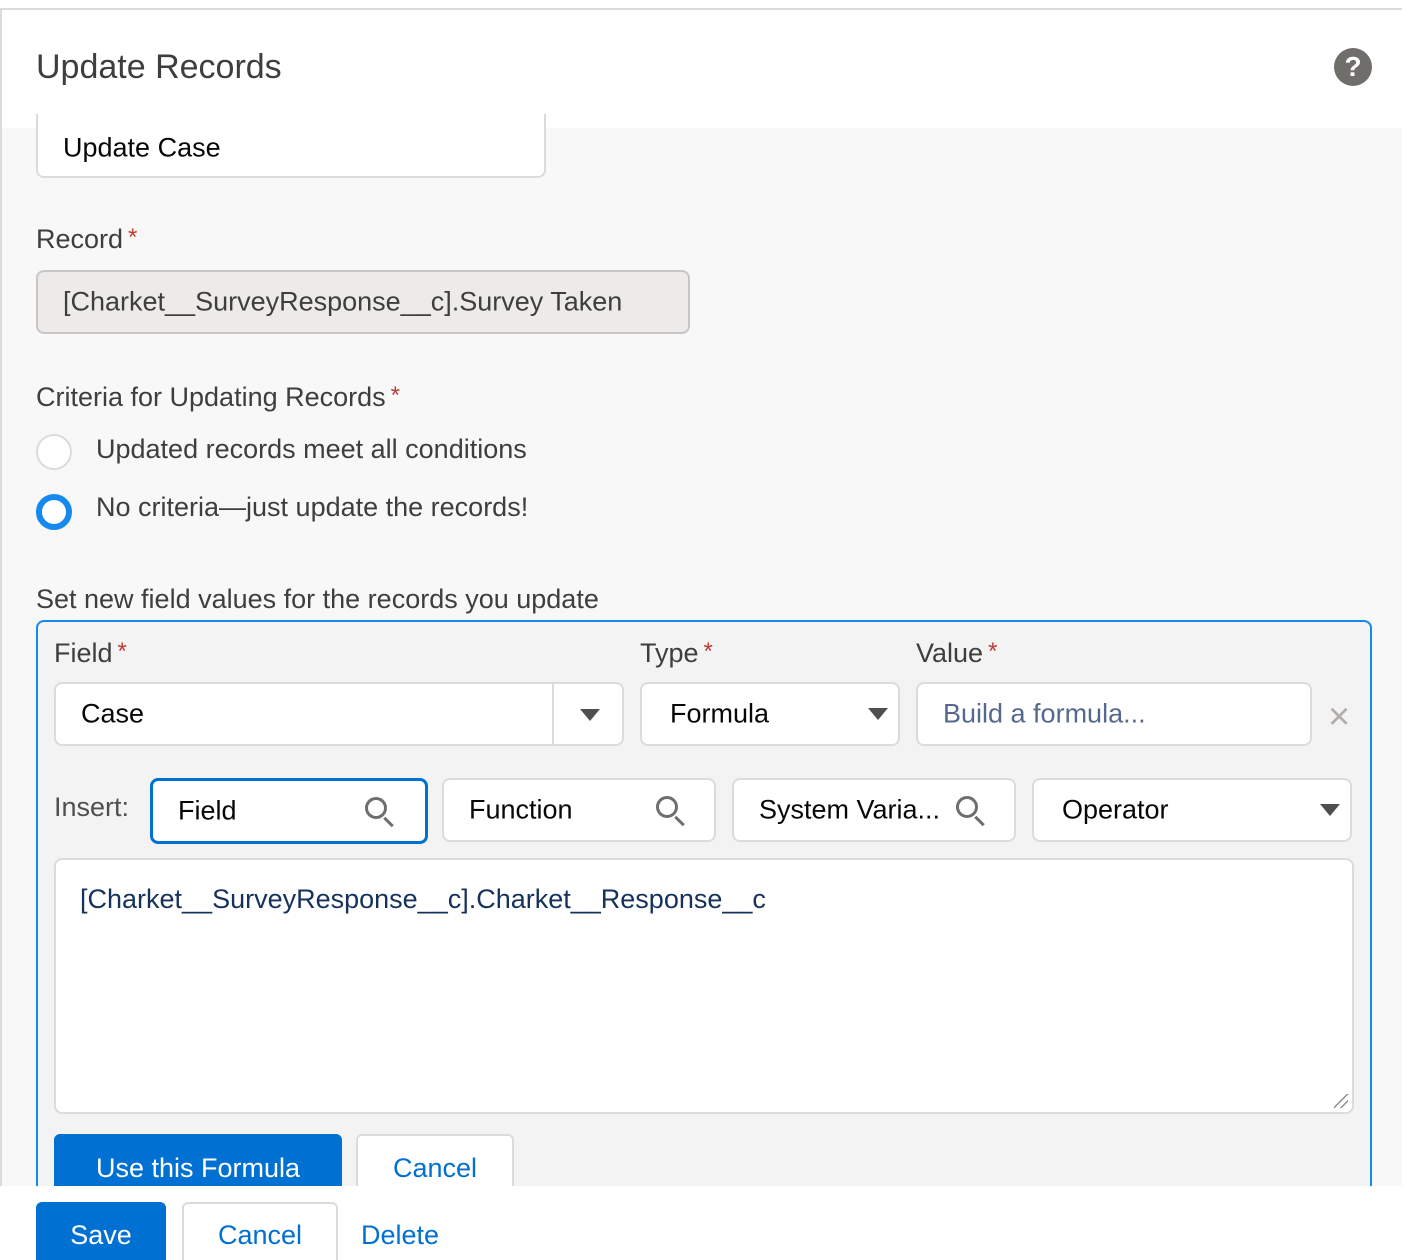 The height and width of the screenshot is (1260, 1420). What do you see at coordinates (400, 1231) in the screenshot?
I see `delete-button: Delete` at bounding box center [400, 1231].